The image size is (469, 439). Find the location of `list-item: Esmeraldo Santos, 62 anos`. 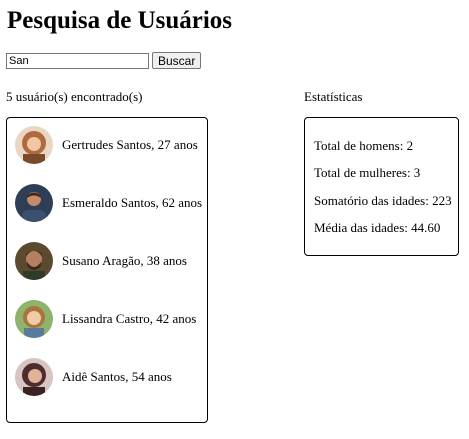

list-item: Esmeraldo Santos, 62 anos is located at coordinates (108, 203).